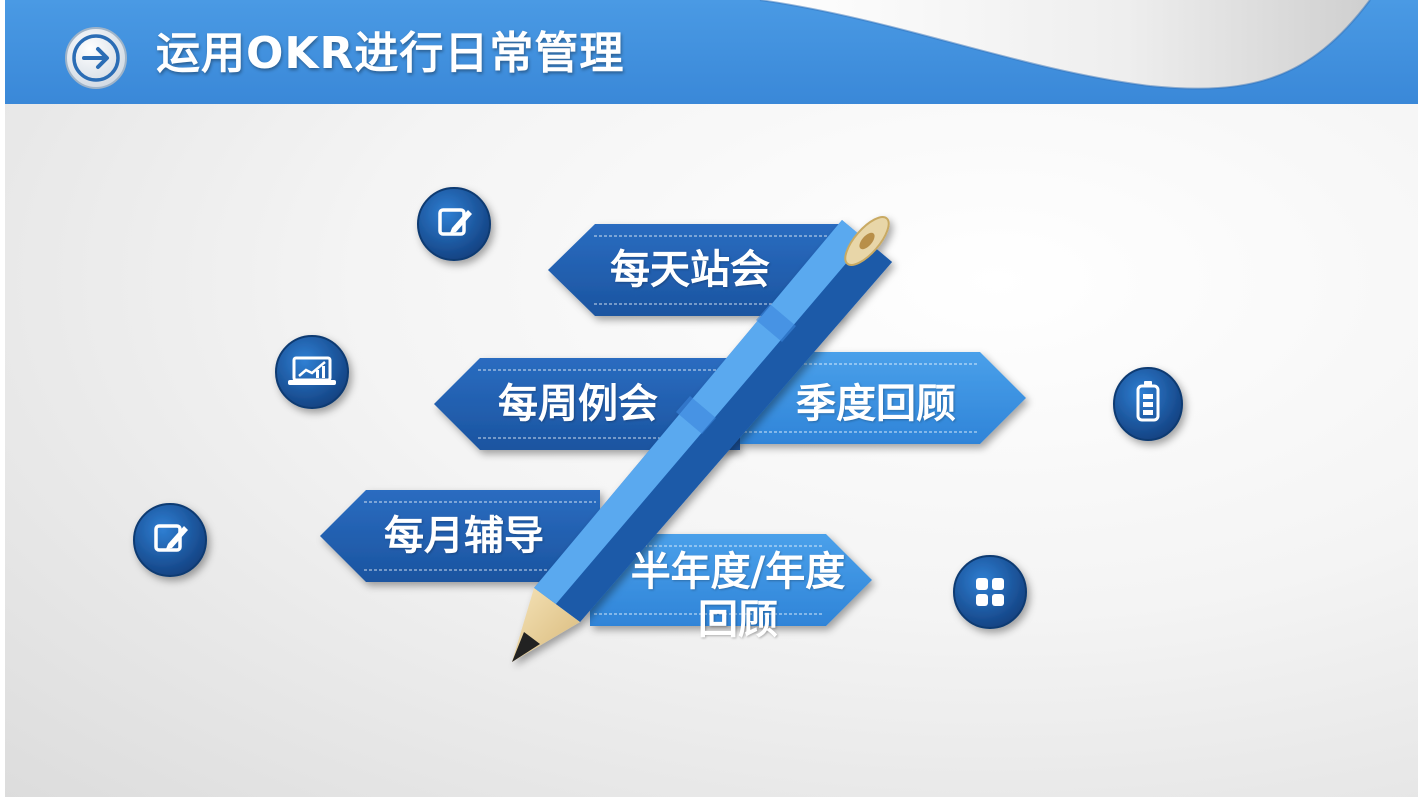 This screenshot has width=1424, height=802. I want to click on slide-border-right, so click(1421, 401).